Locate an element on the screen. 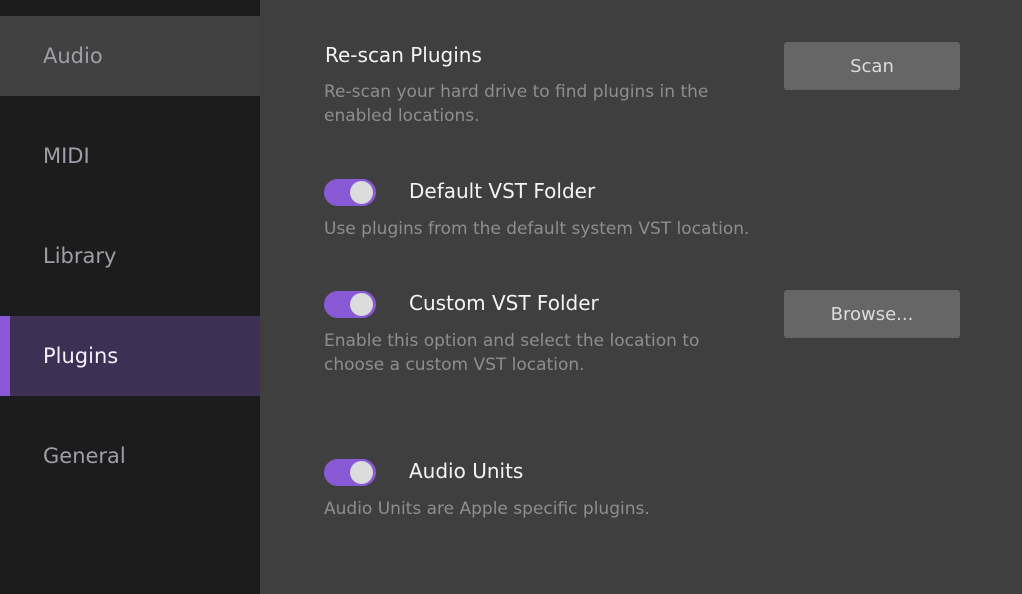 The height and width of the screenshot is (594, 1022). sidebar-item-label: Library is located at coordinates (80, 256).